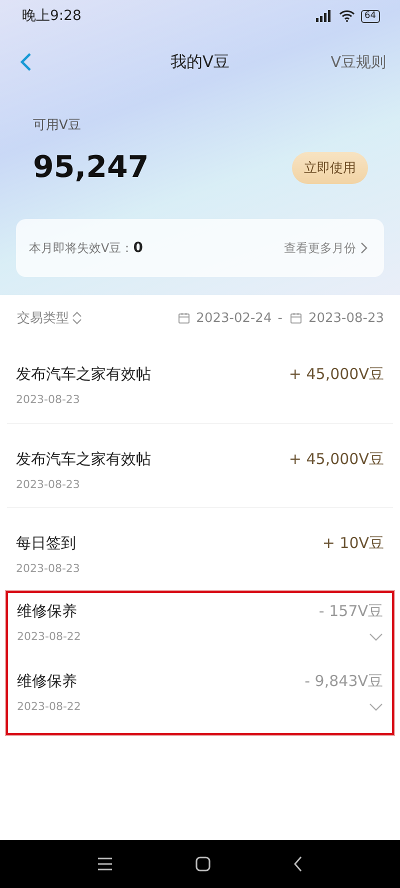 The image size is (400, 888). Describe the element at coordinates (343, 681) in the screenshot. I see `transaction-amount: - 9,843V豆` at that location.